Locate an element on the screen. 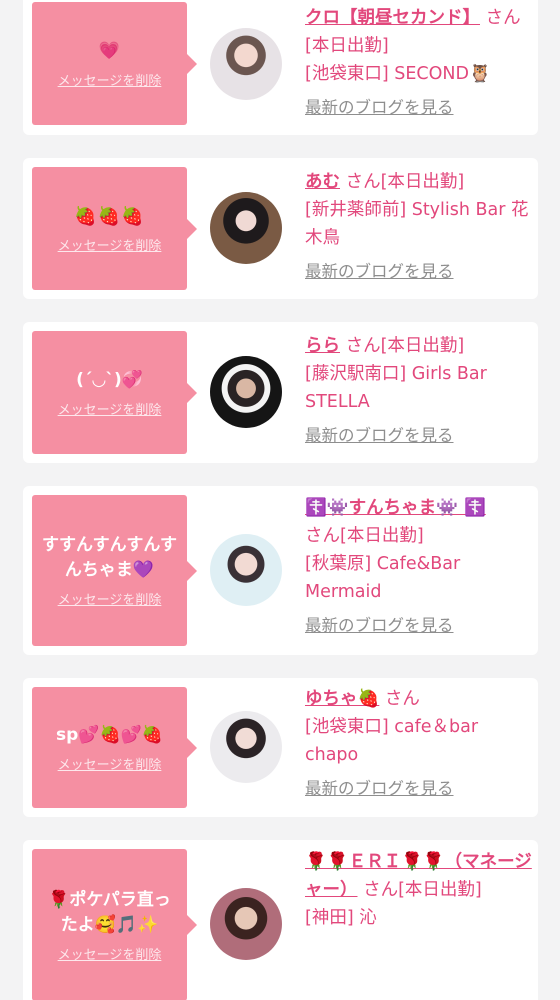  cast-name-link: ☦️👾すんちゃま👾 ☦️ is located at coordinates (395, 508).